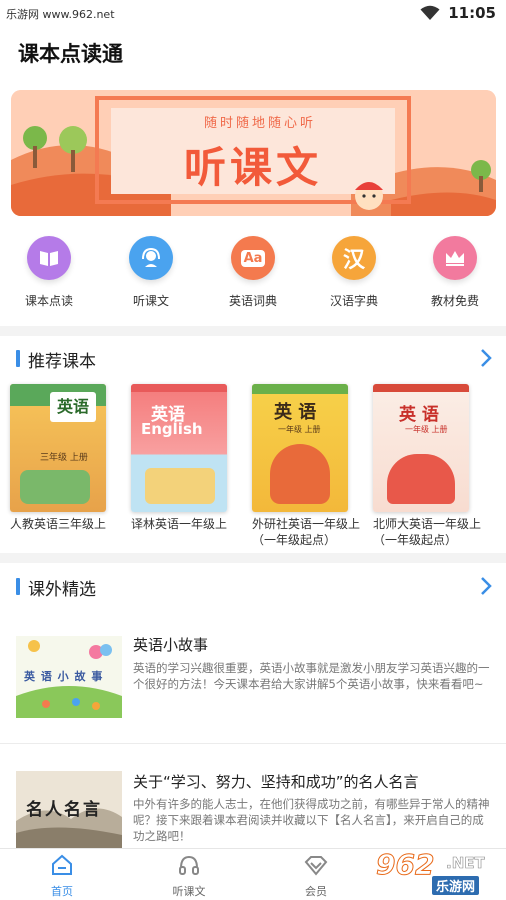 This screenshot has width=506, height=900. I want to click on han-character-icon: 汉, so click(354, 258).